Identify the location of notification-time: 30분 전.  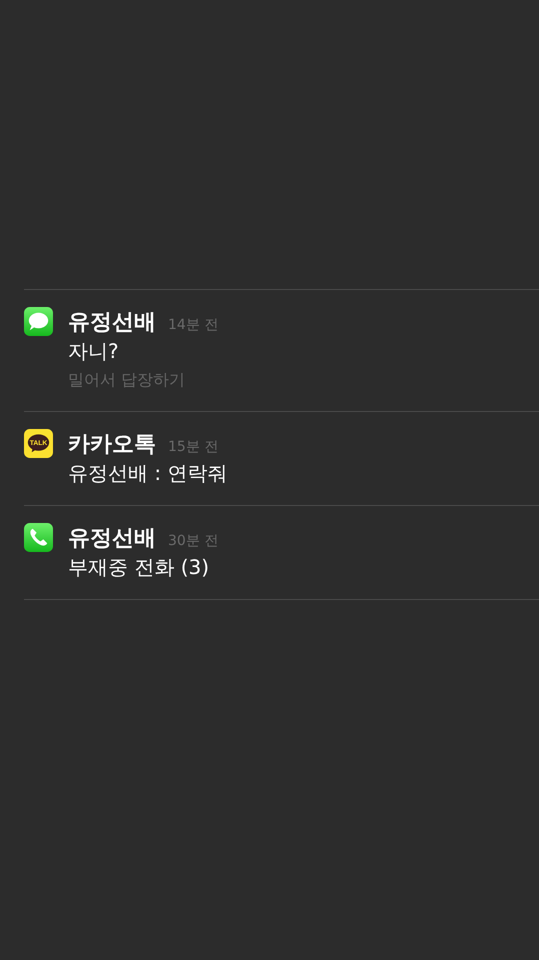
(193, 541).